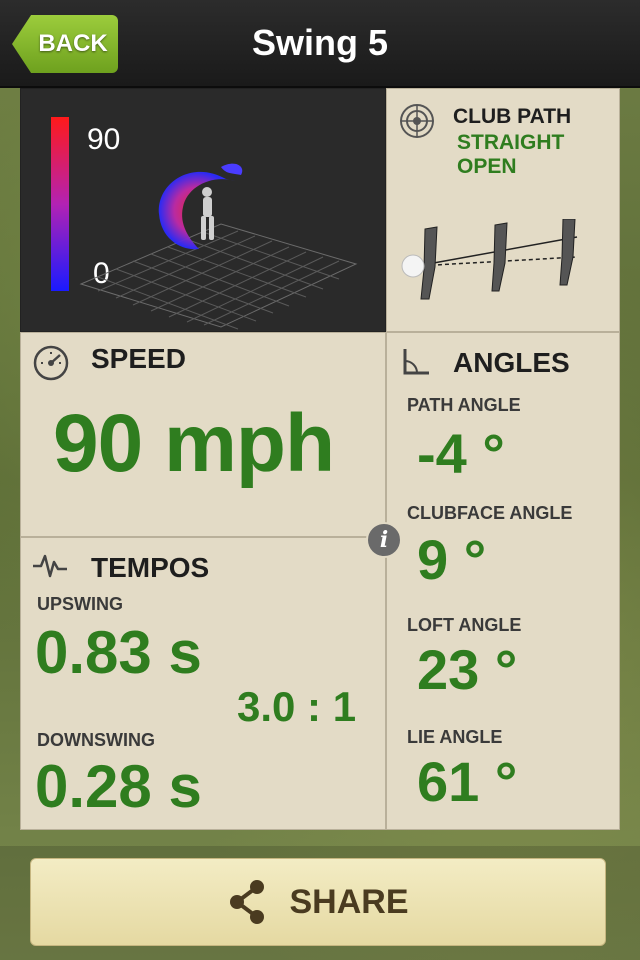 Image resolution: width=640 pixels, height=960 pixels. What do you see at coordinates (247, 902) in the screenshot?
I see `share-icon` at bounding box center [247, 902].